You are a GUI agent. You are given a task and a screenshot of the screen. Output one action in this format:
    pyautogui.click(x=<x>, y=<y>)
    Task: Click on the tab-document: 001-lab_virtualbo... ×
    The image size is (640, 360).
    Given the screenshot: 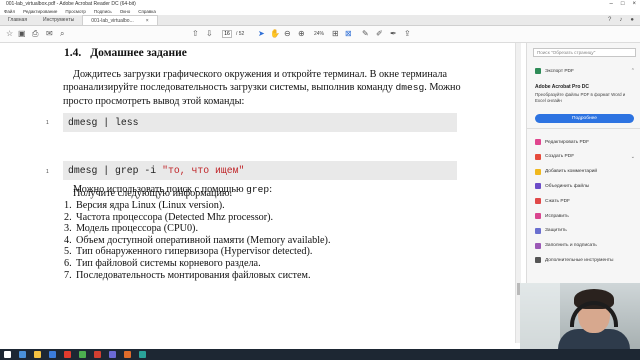 What is the action you would take?
    pyautogui.click(x=120, y=20)
    